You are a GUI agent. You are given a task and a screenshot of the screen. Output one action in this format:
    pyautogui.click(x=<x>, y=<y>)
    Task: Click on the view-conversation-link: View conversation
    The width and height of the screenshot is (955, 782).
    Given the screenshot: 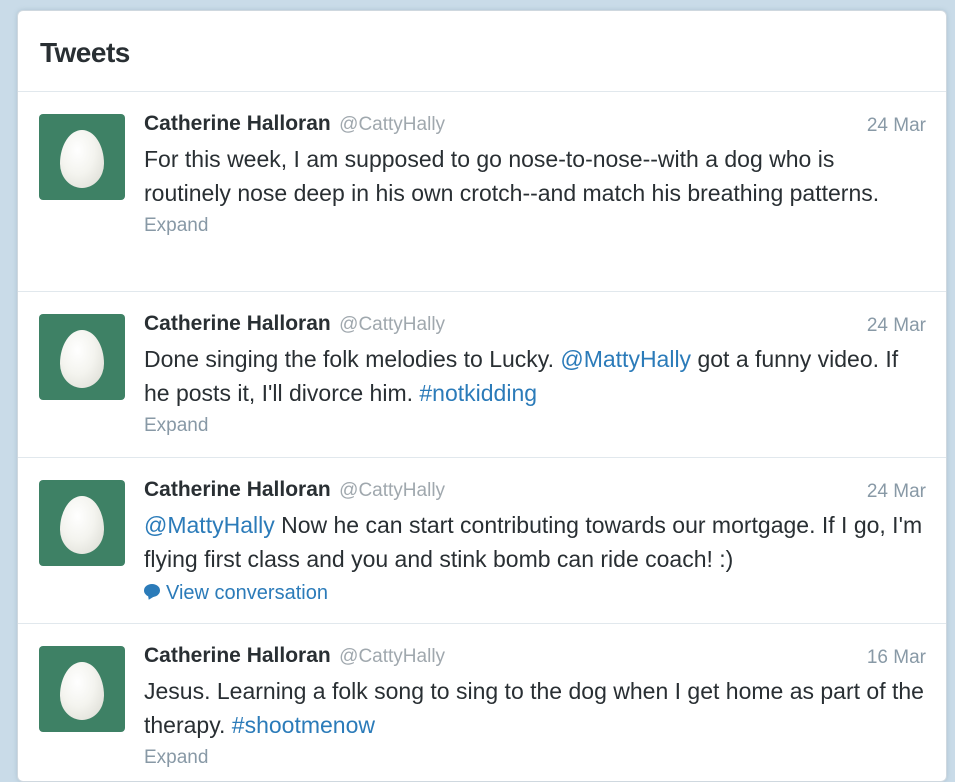 What is the action you would take?
    pyautogui.click(x=535, y=593)
    